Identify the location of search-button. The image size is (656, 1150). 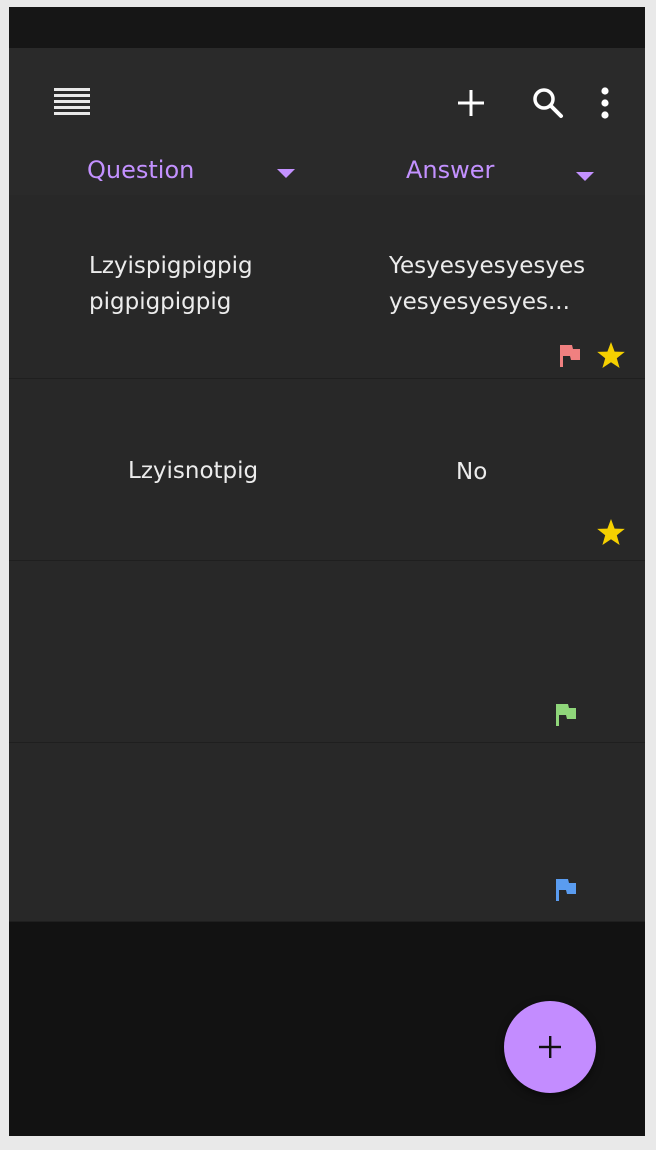
(548, 103).